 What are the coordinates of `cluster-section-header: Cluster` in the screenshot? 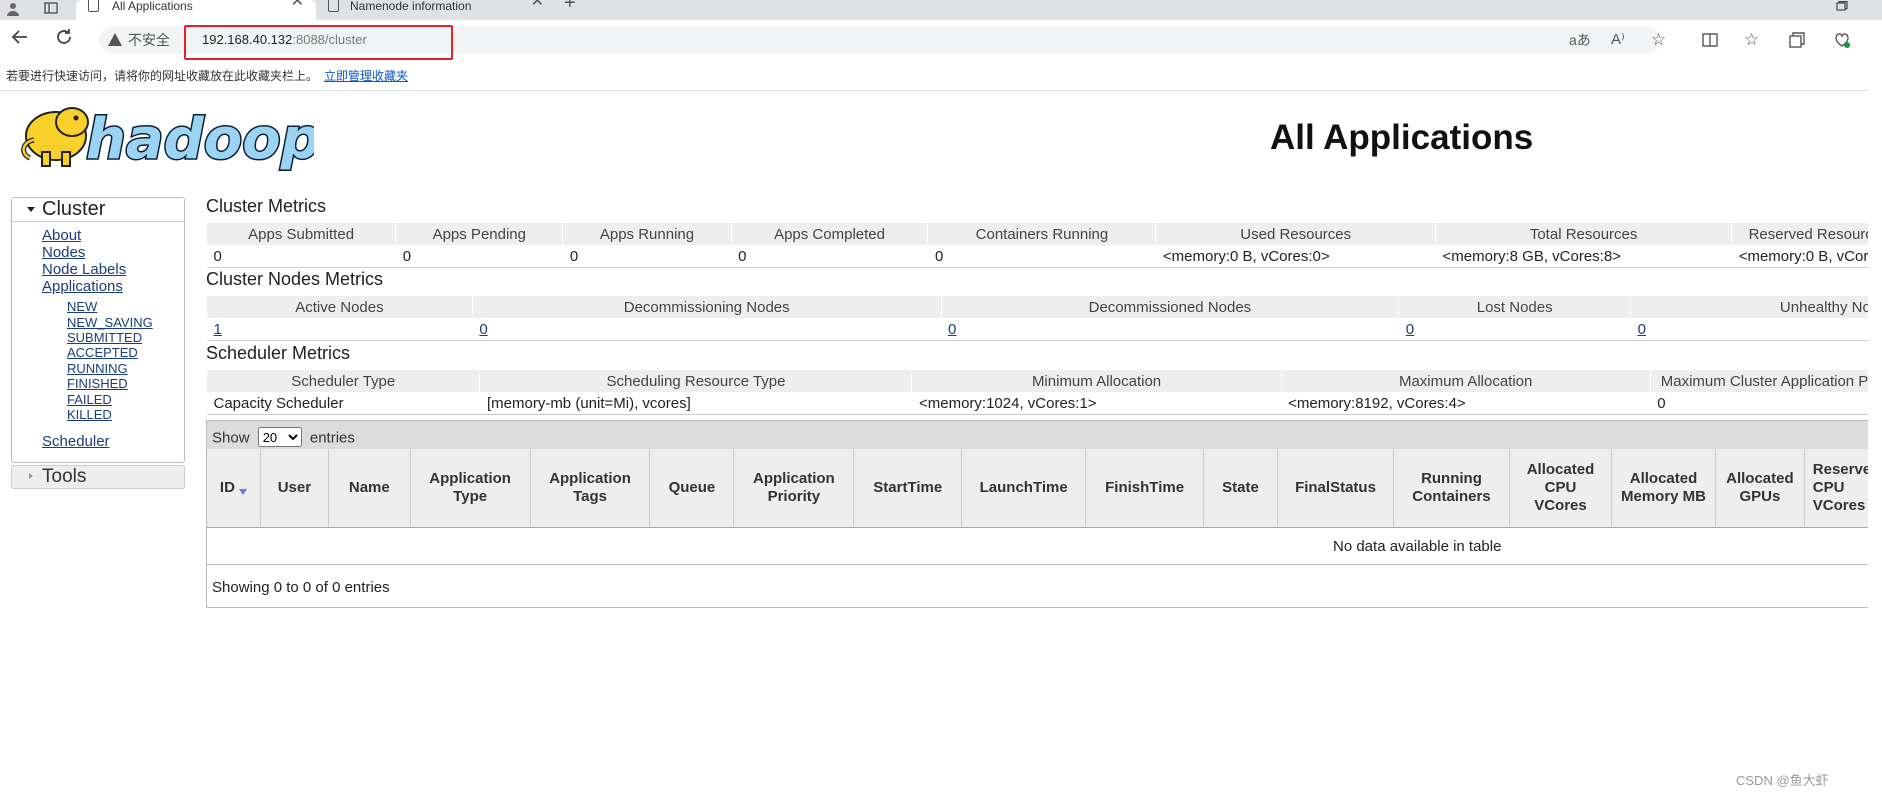 It's located at (98, 210).